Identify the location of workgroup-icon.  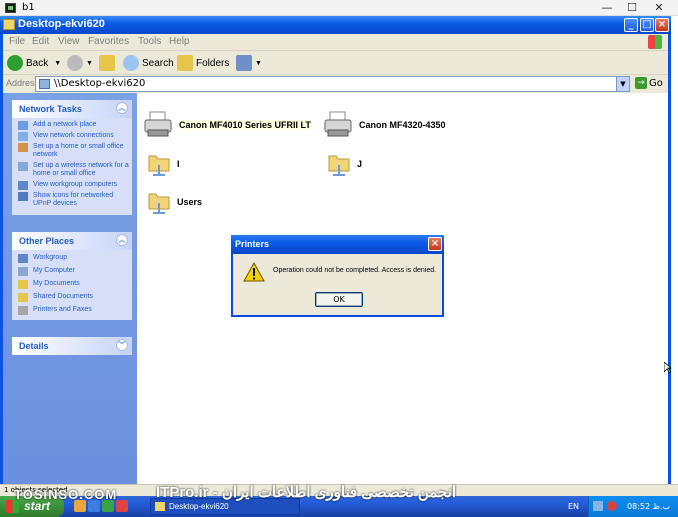
(23, 258).